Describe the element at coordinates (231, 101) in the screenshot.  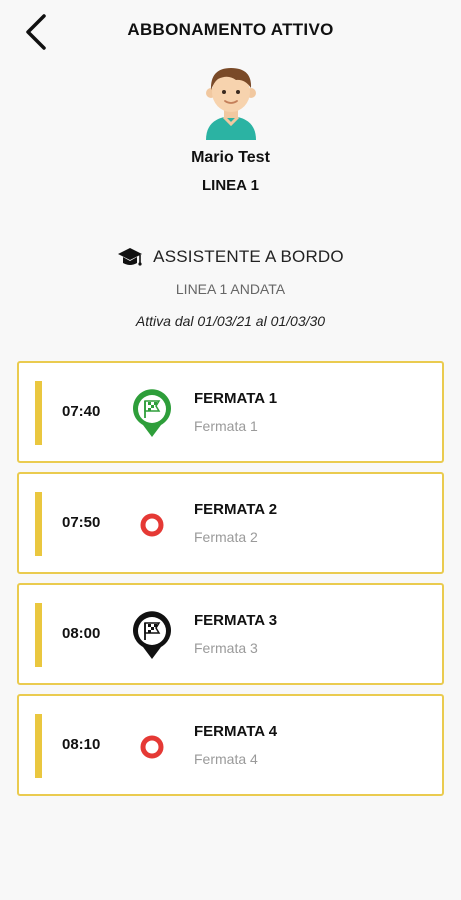
I see `avatar` at that location.